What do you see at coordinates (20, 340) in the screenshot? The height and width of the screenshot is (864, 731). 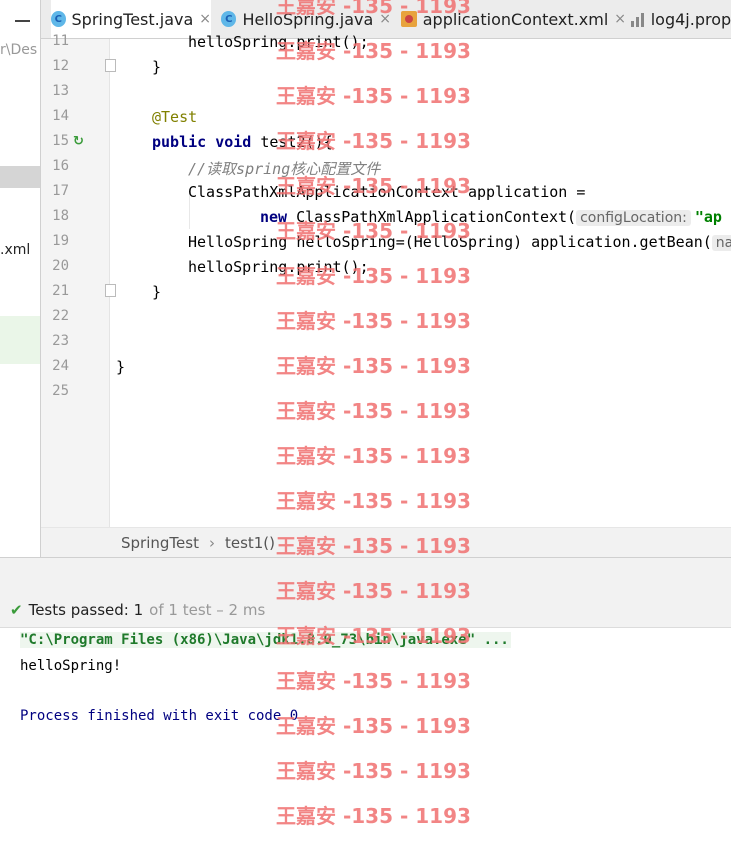 I see `project-highlight-row` at bounding box center [20, 340].